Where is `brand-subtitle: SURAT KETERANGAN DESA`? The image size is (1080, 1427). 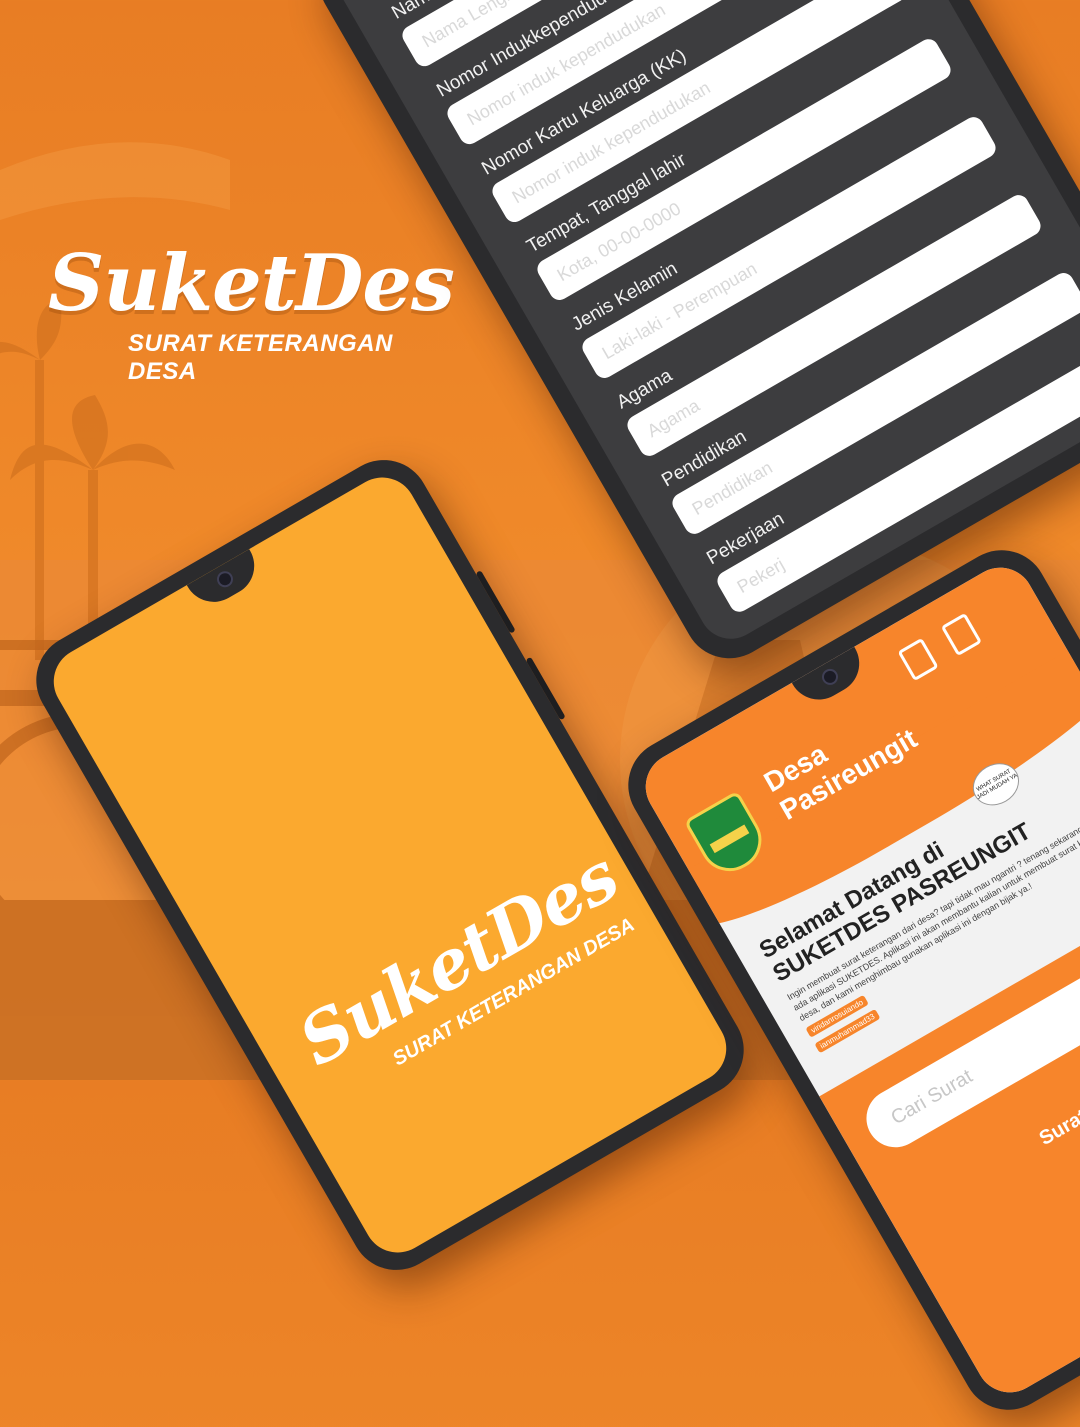 brand-subtitle: SURAT KETERANGAN DESA is located at coordinates (260, 357).